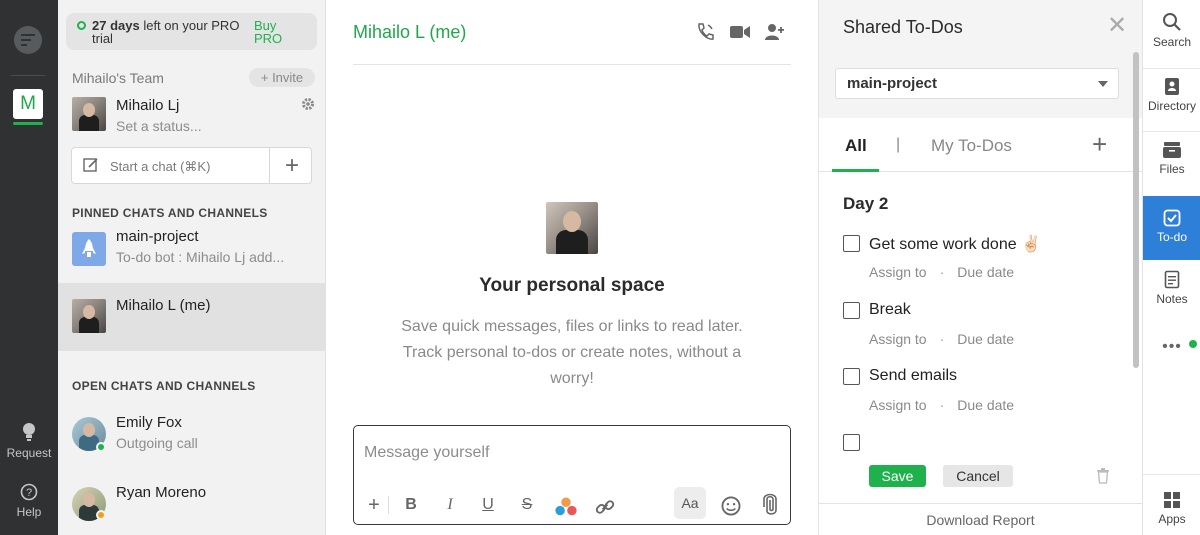  I want to click on italic-icon: I, so click(450, 505).